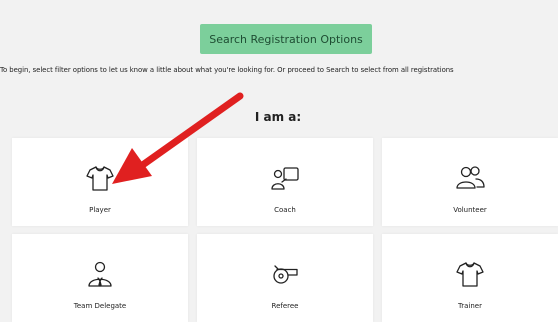  What do you see at coordinates (278, 117) in the screenshot?
I see `i-am-heading: I am a:` at bounding box center [278, 117].